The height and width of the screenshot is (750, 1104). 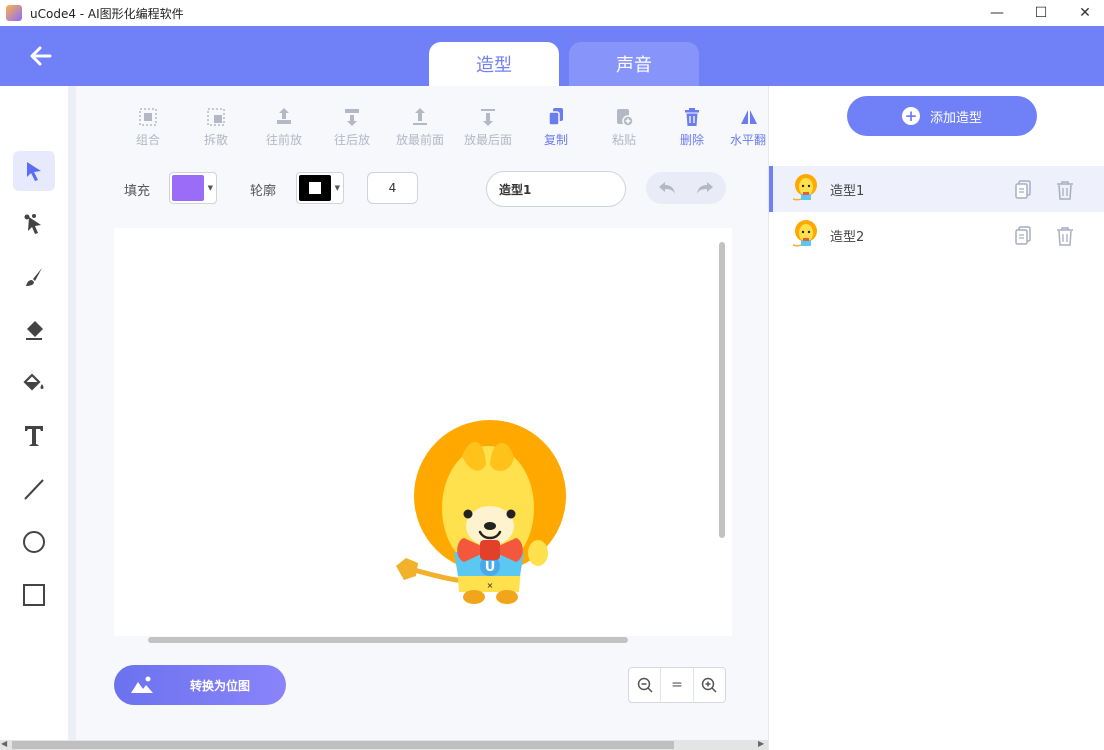 I want to click on flip-horizontal-button: 水平翻, so click(x=749, y=129).